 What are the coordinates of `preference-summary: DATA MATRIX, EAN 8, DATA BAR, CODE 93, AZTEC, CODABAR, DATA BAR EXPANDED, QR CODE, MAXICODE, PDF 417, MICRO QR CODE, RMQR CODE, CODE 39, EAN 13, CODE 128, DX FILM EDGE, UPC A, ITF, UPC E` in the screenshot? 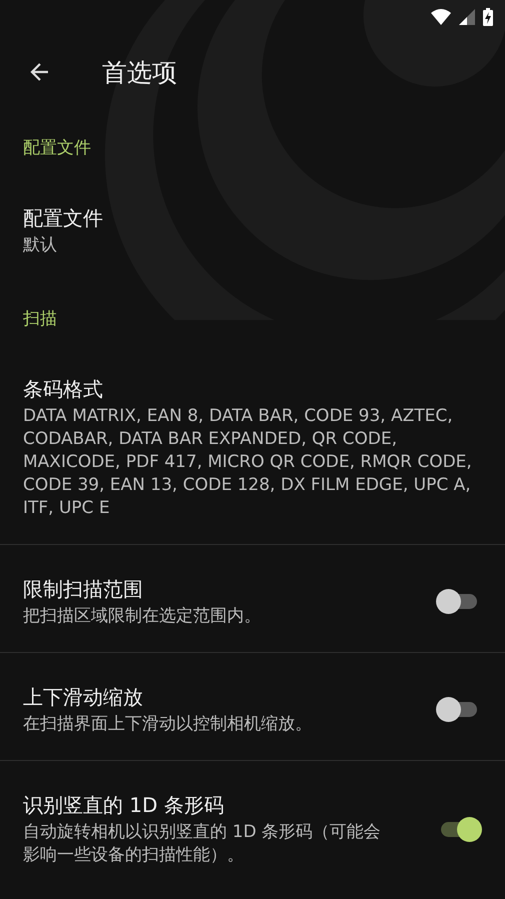 It's located at (248, 462).